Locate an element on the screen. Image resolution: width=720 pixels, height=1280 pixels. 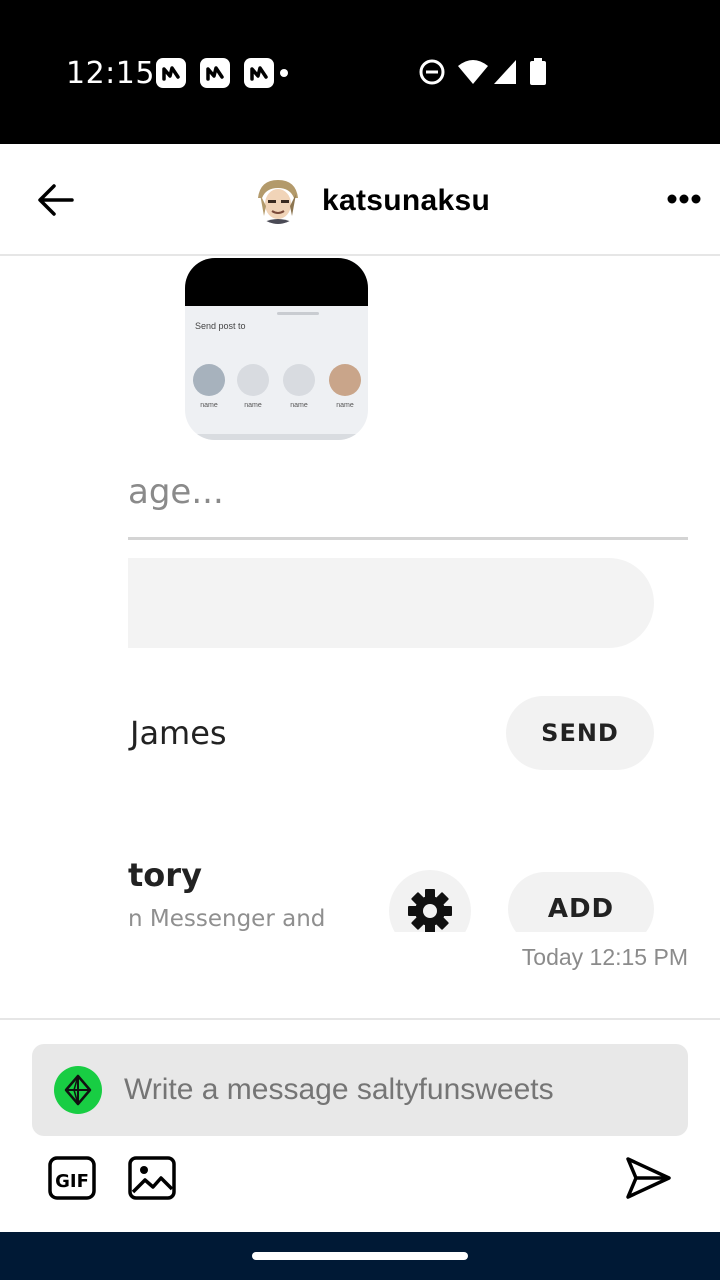
gif-icon: GIF is located at coordinates (72, 1178).